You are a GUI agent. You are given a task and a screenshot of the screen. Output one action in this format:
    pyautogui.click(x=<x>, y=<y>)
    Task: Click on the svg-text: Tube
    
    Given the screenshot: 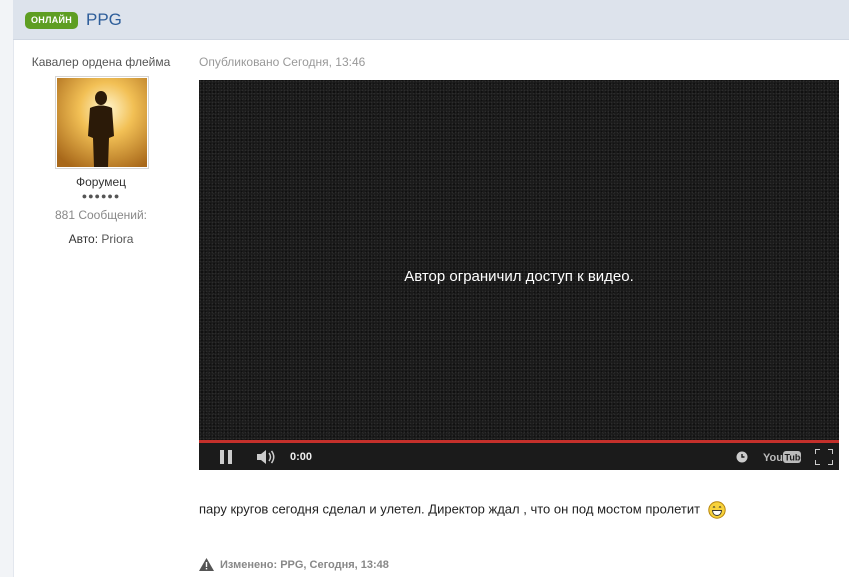 What is the action you would take?
    pyautogui.click(x=793, y=457)
    